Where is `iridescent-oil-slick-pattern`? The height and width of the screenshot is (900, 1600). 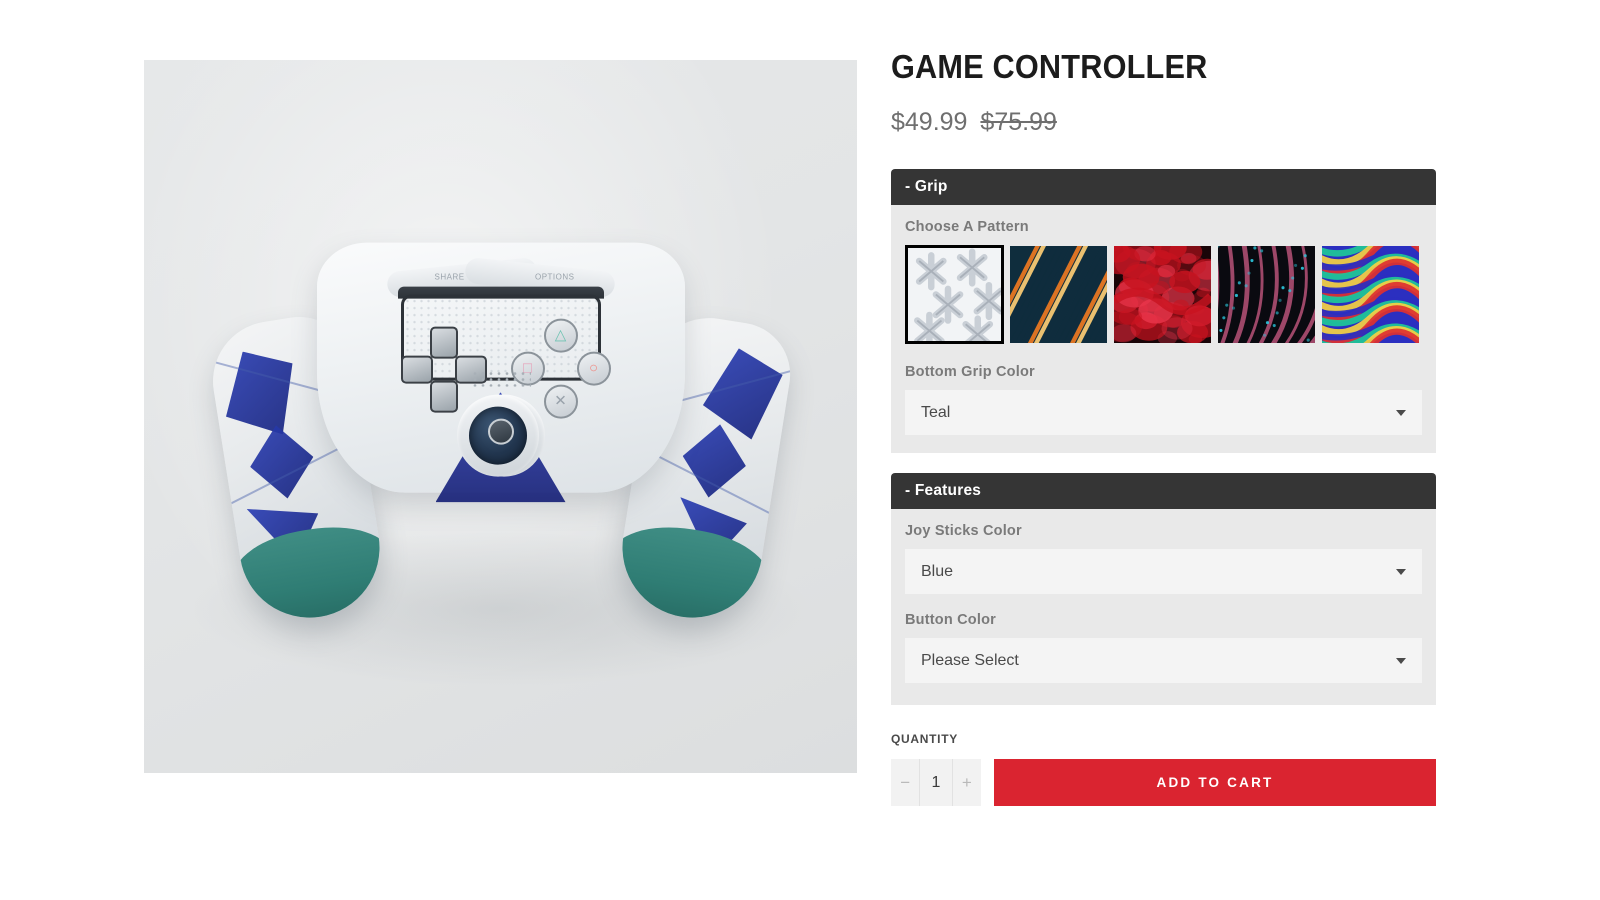
iridescent-oil-slick-pattern is located at coordinates (1370, 294).